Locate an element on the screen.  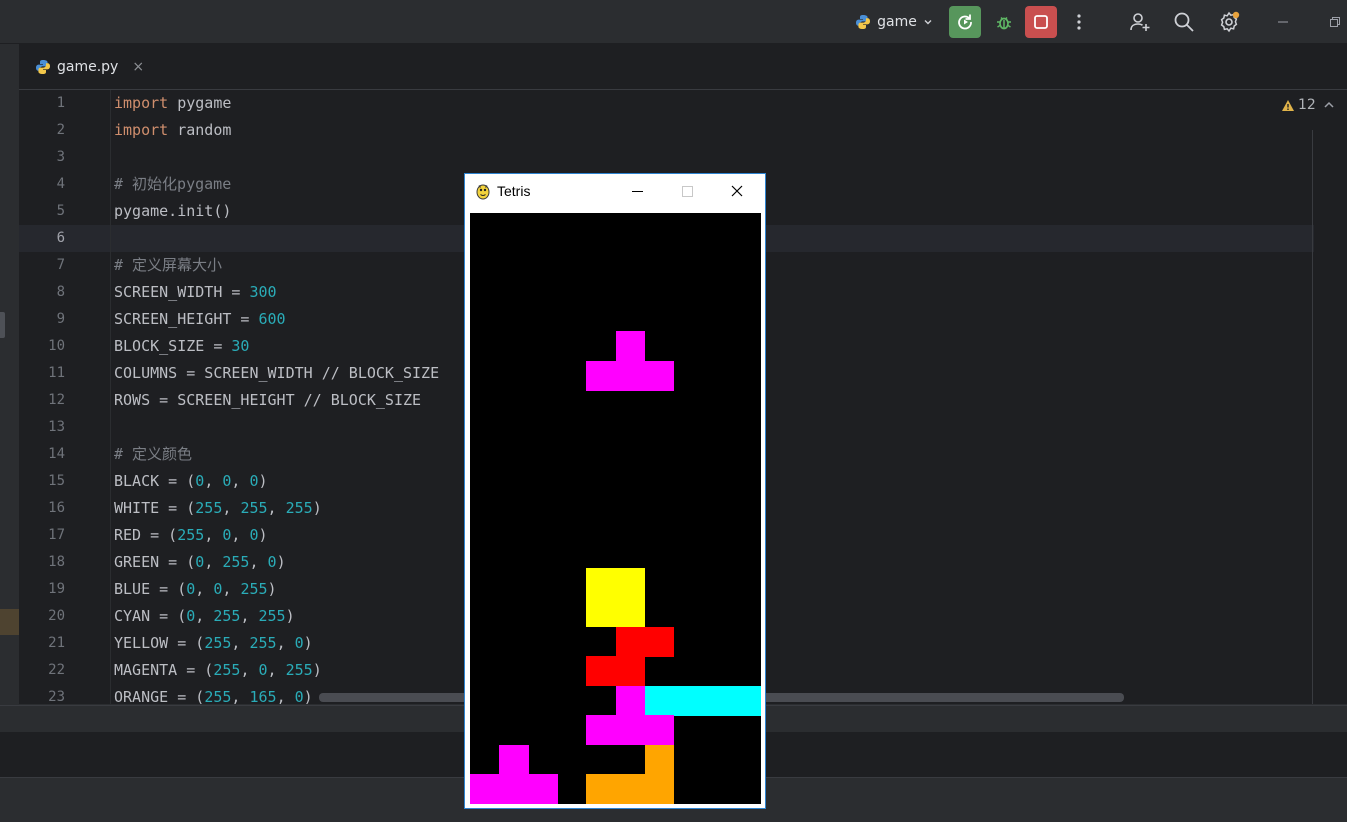
code-line: RED = (255, 0, 0) is located at coordinates (191, 535).